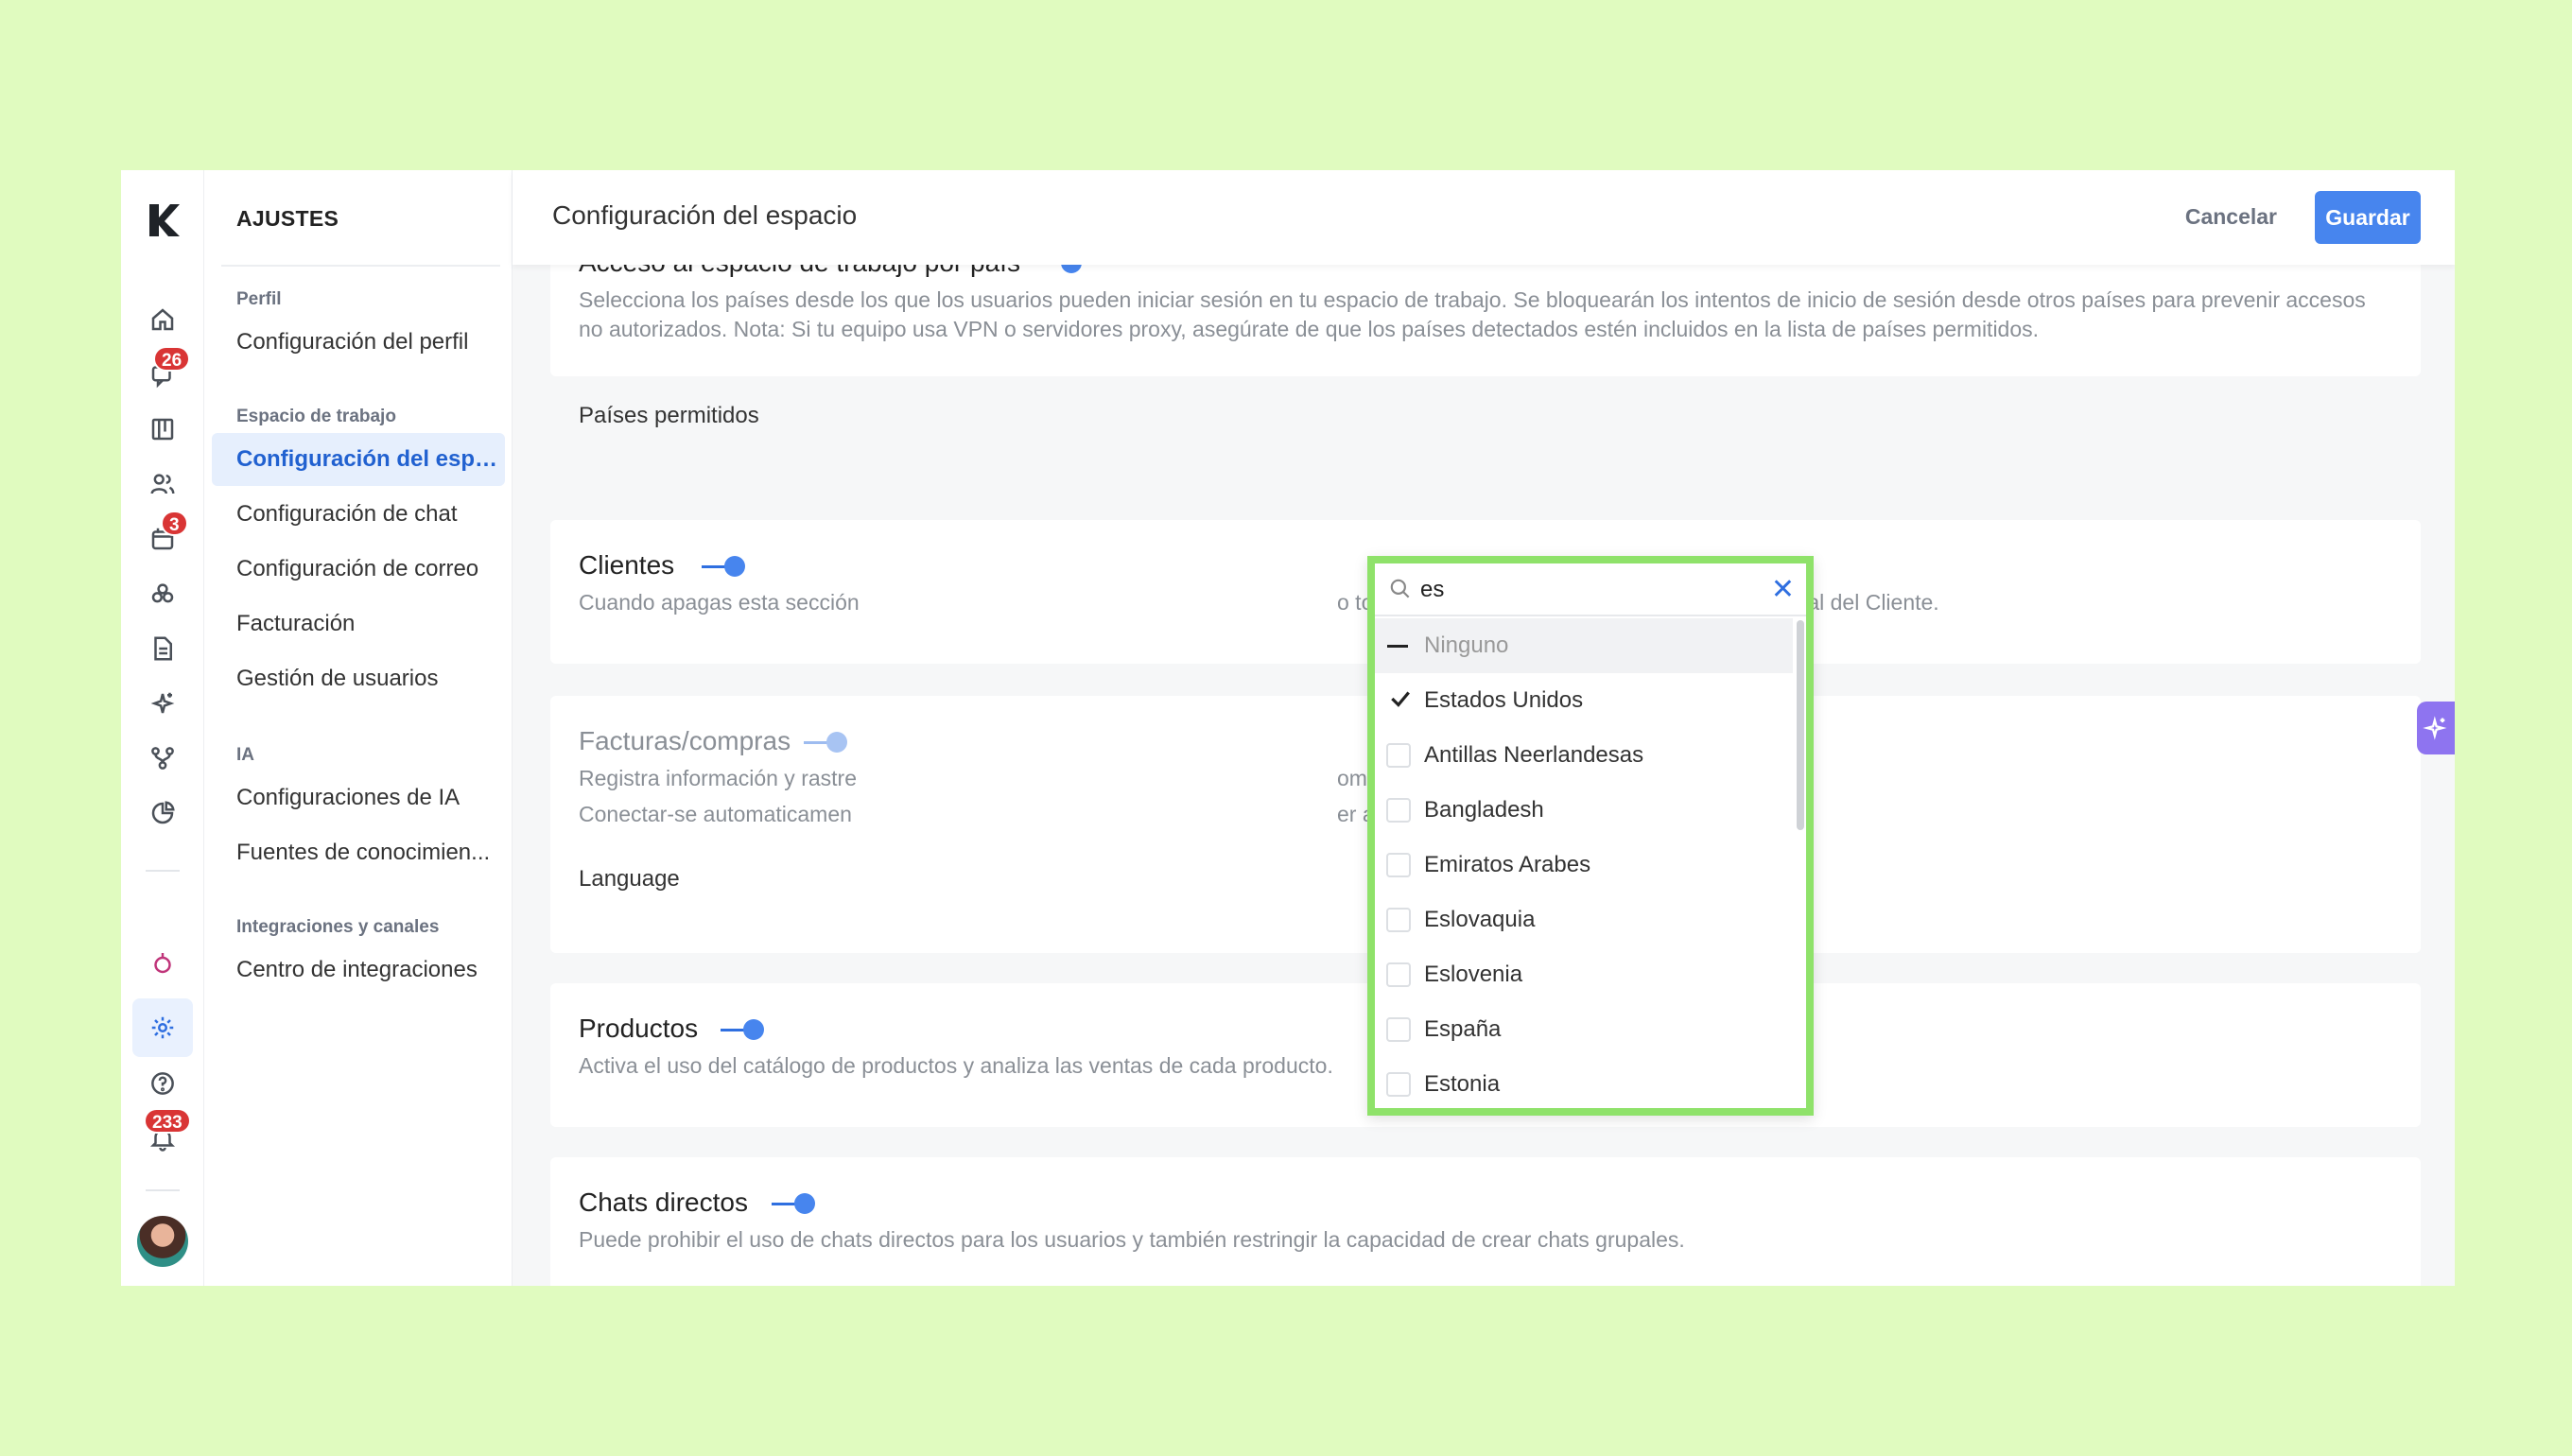 Image resolution: width=2572 pixels, height=1456 pixels. Describe the element at coordinates (1473, 974) in the screenshot. I see `option-label: Eslovenia` at that location.